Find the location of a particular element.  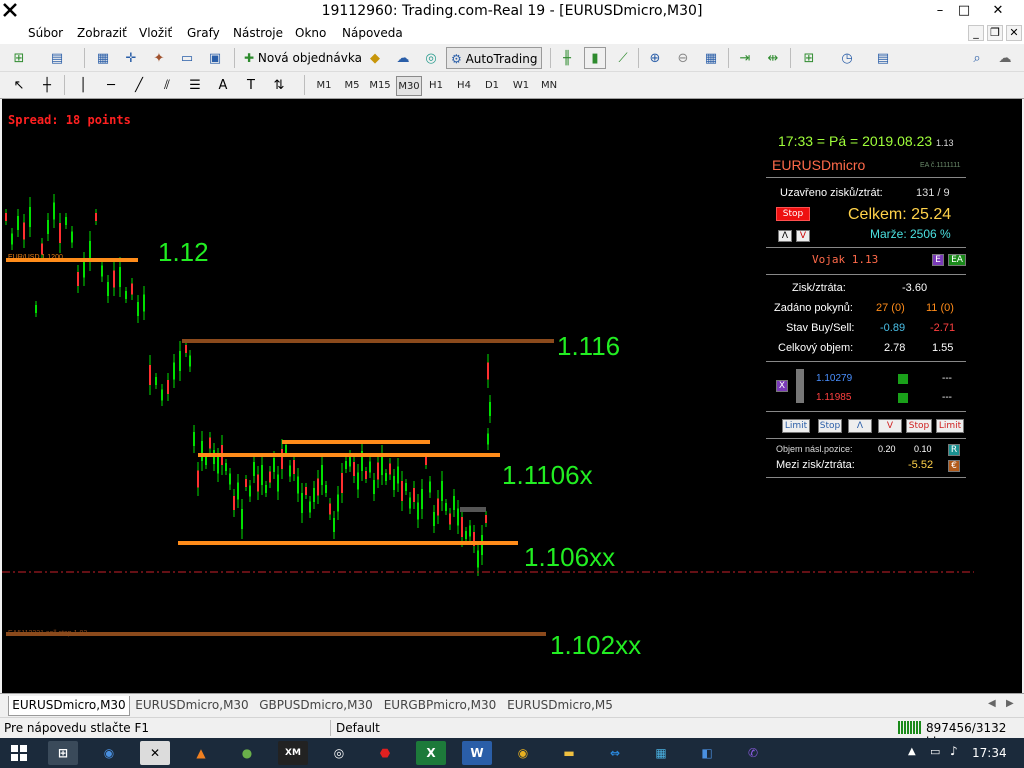

mdi-close-button: ✕ is located at coordinates (1014, 33).